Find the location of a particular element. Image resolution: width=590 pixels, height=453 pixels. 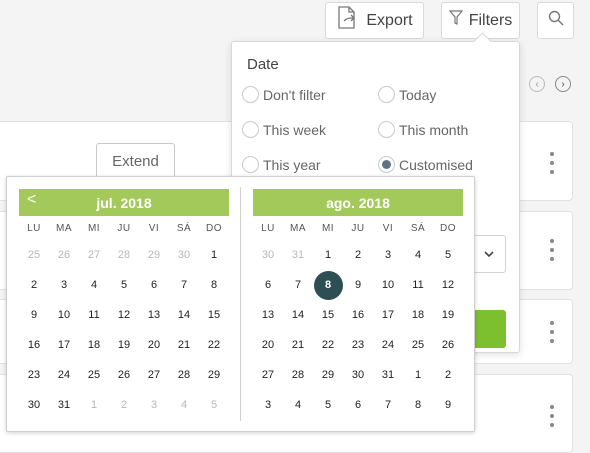

pager-next-button: › is located at coordinates (563, 84).